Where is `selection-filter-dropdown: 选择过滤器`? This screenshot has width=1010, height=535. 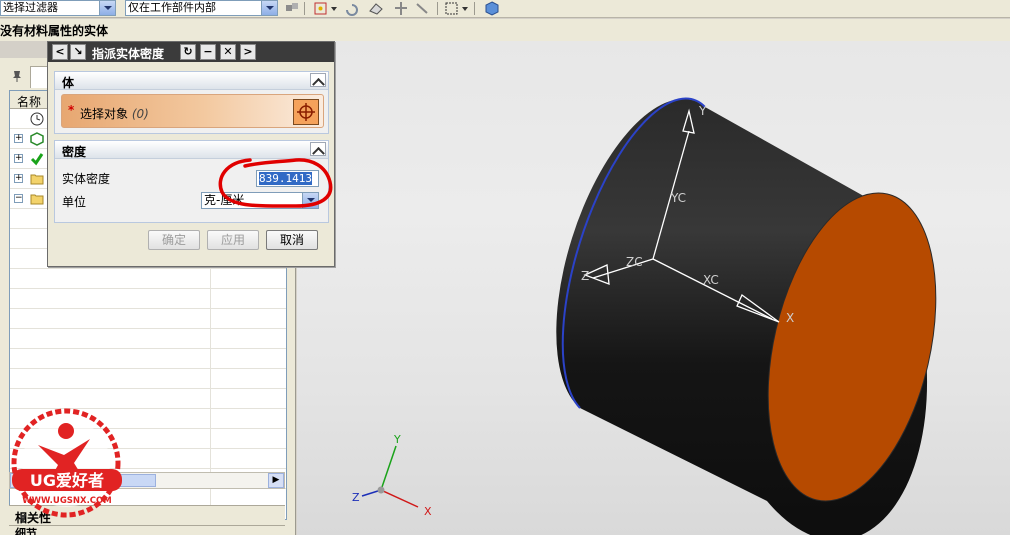 selection-filter-dropdown: 选择过滤器 is located at coordinates (58, 8).